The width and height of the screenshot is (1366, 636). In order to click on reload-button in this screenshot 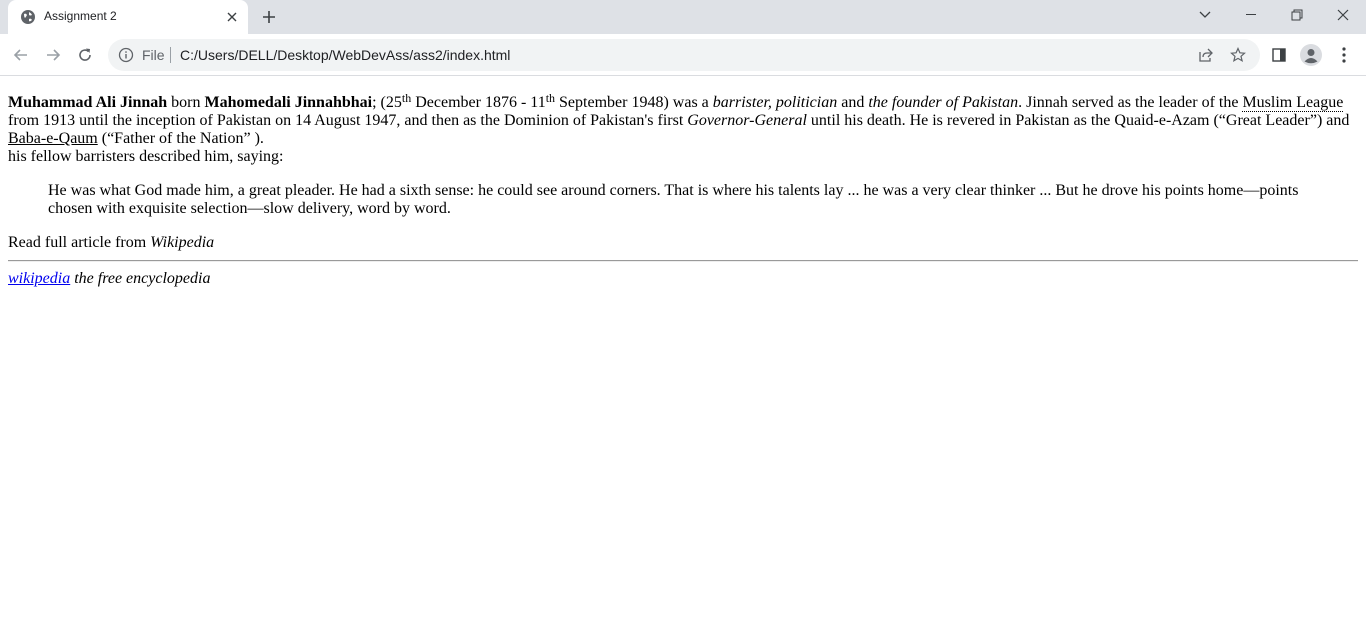, I will do `click(85, 55)`.